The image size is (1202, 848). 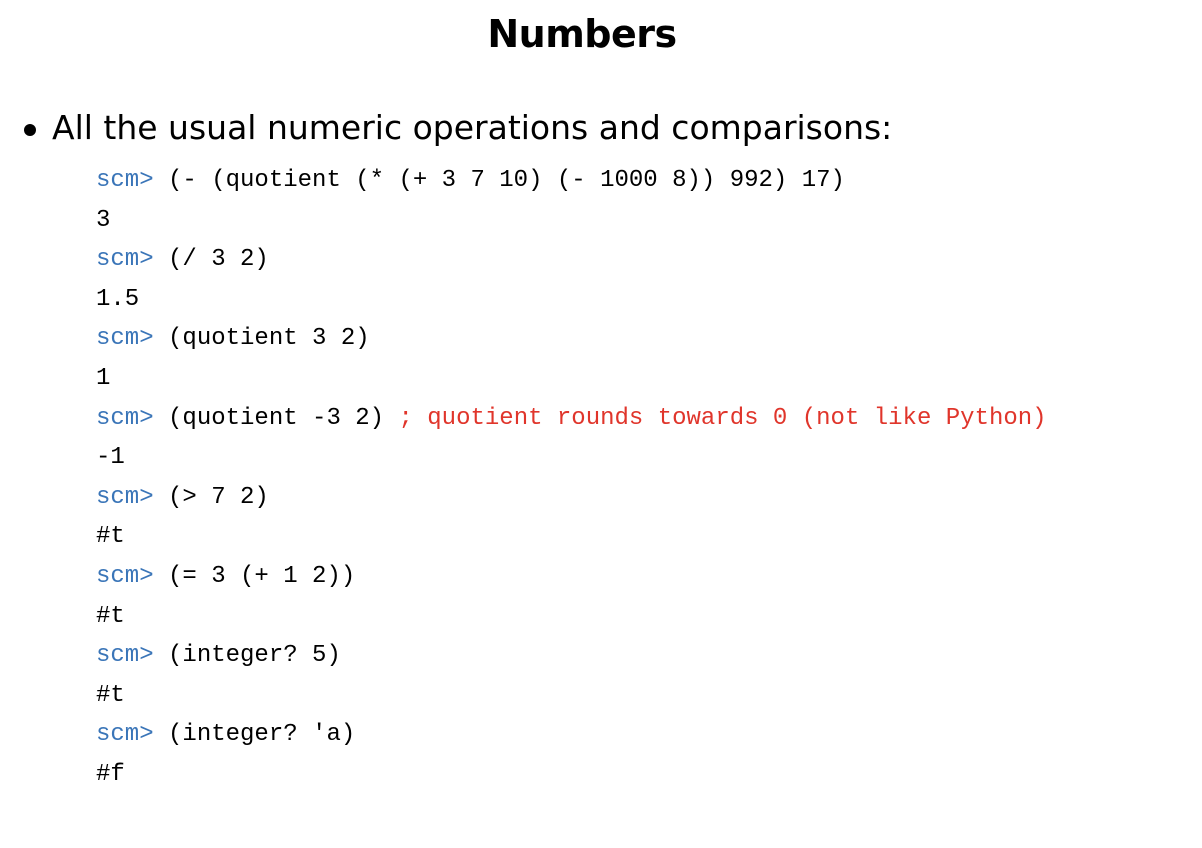 What do you see at coordinates (571, 656) in the screenshot?
I see `repl-input-line: scm> (integer? 5)` at bounding box center [571, 656].